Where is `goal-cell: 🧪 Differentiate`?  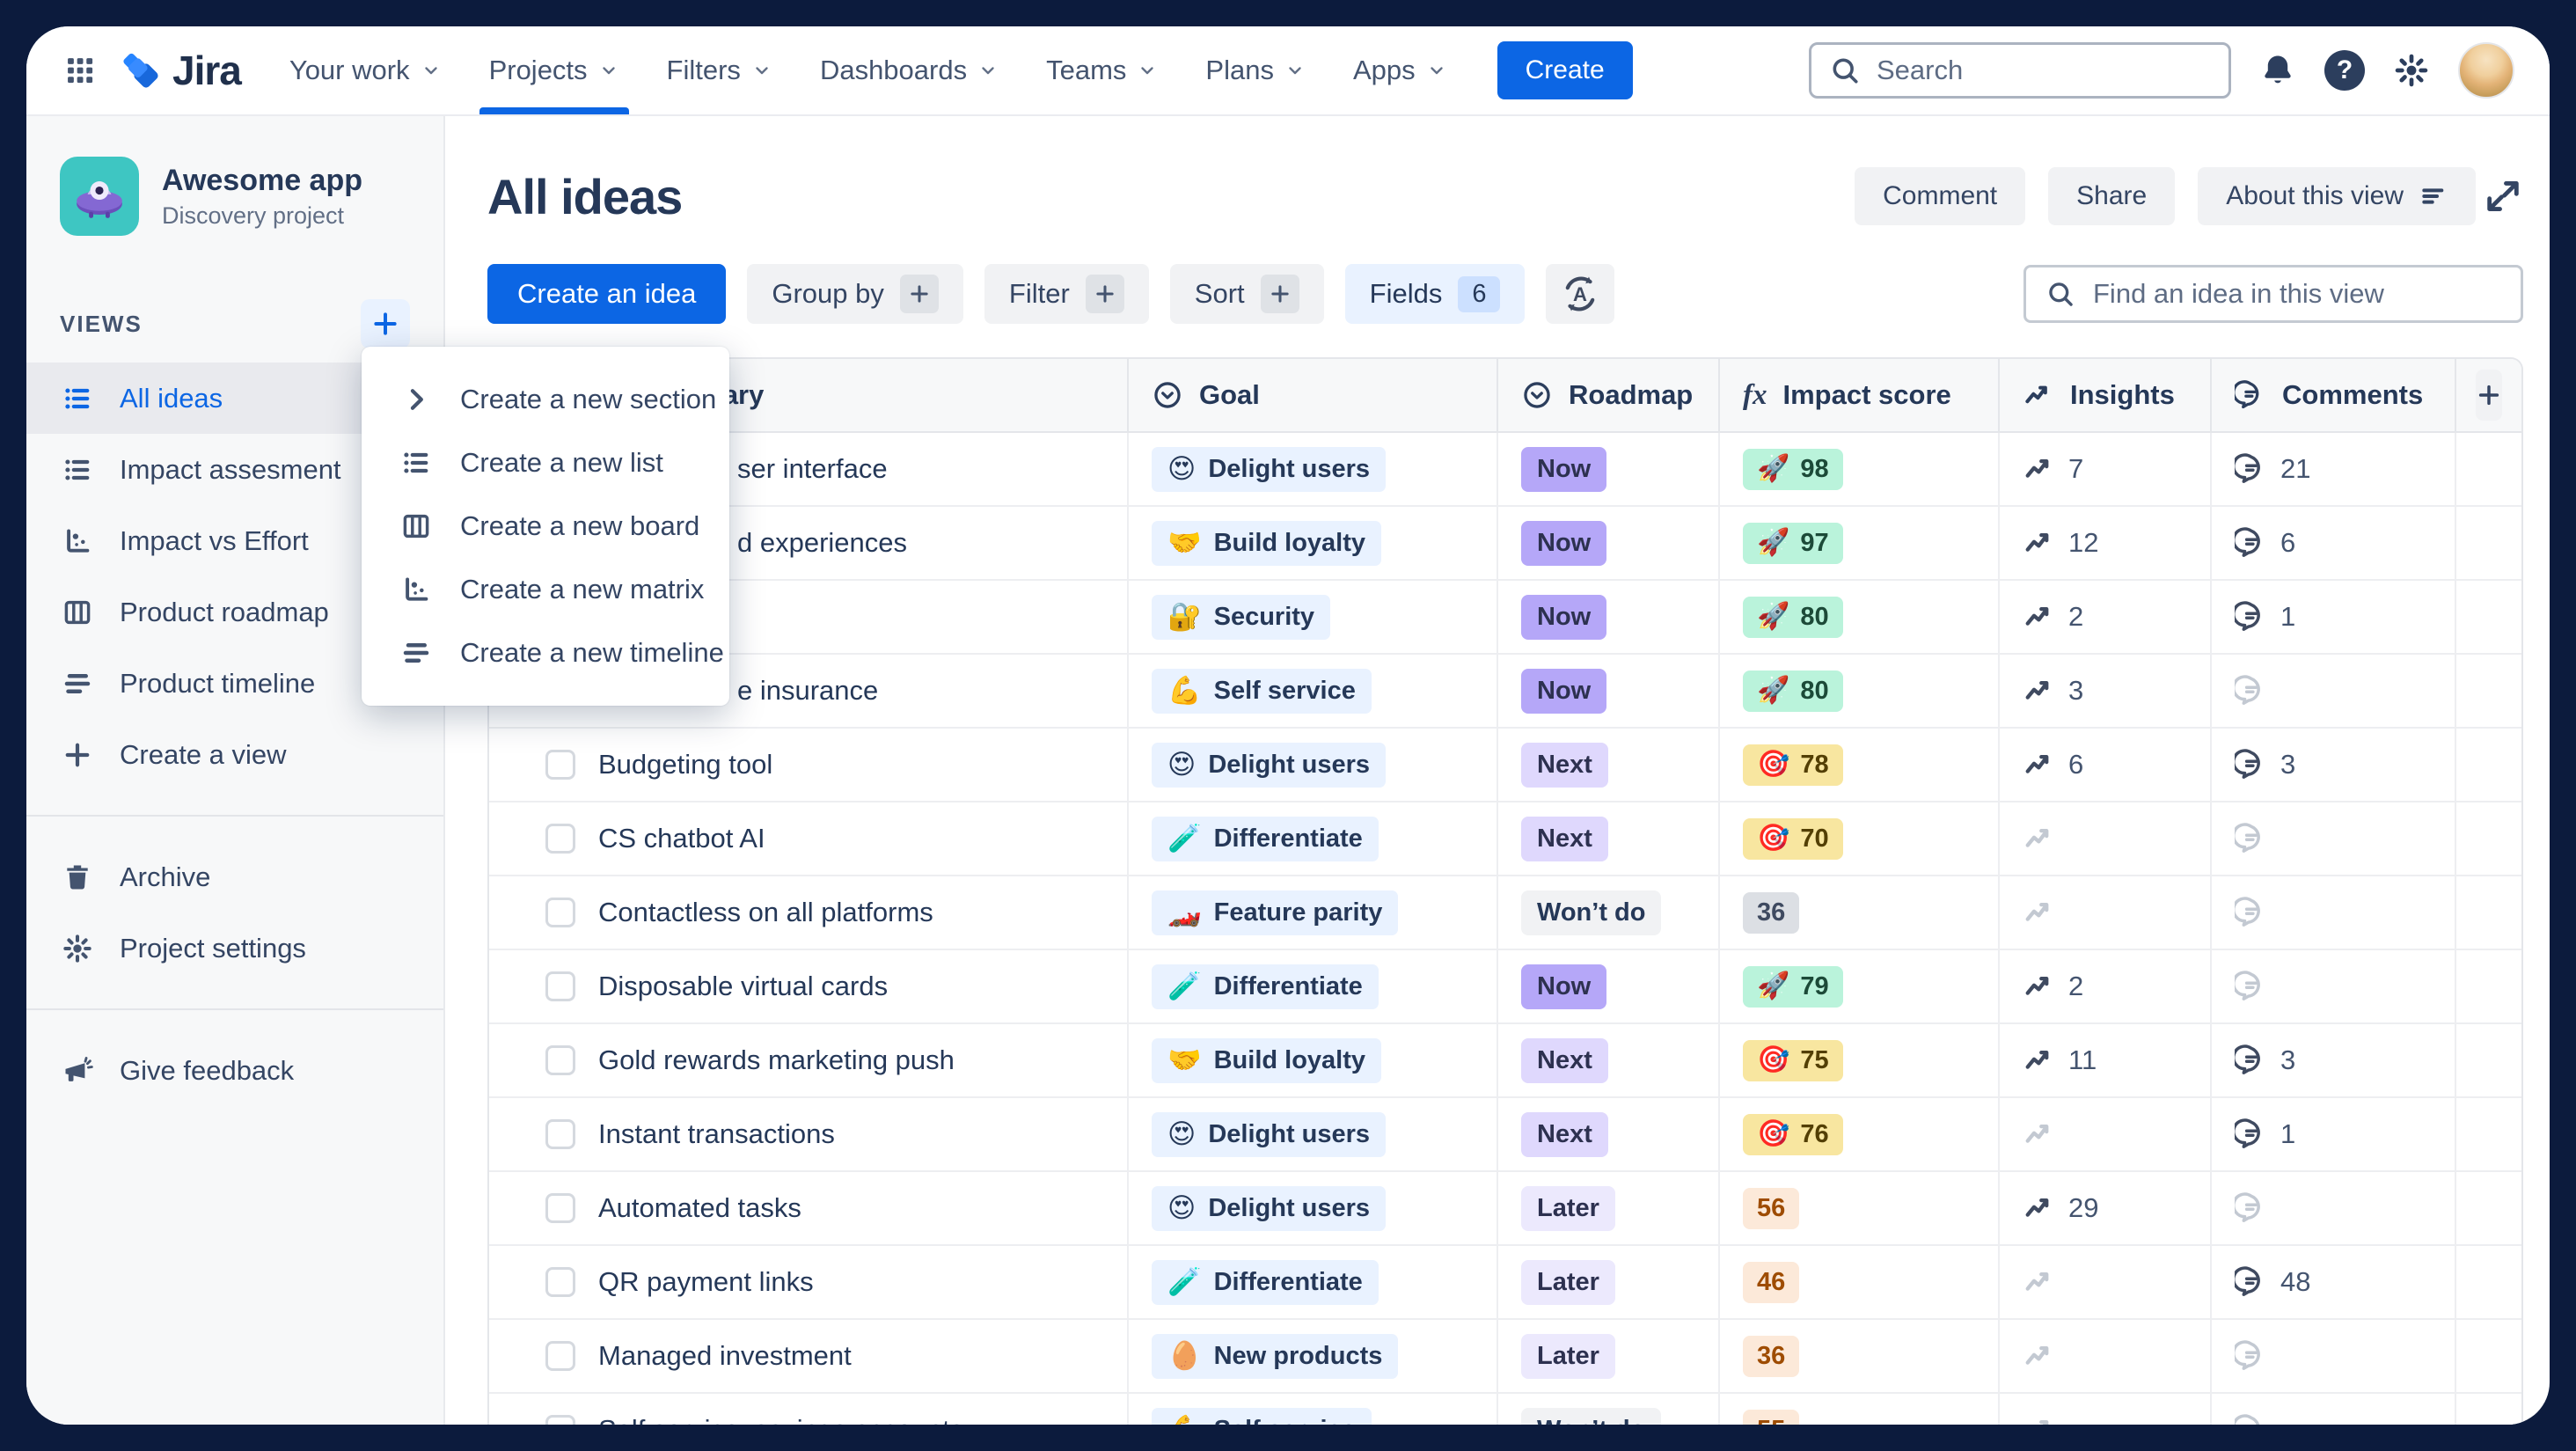 goal-cell: 🧪 Differentiate is located at coordinates (1313, 838).